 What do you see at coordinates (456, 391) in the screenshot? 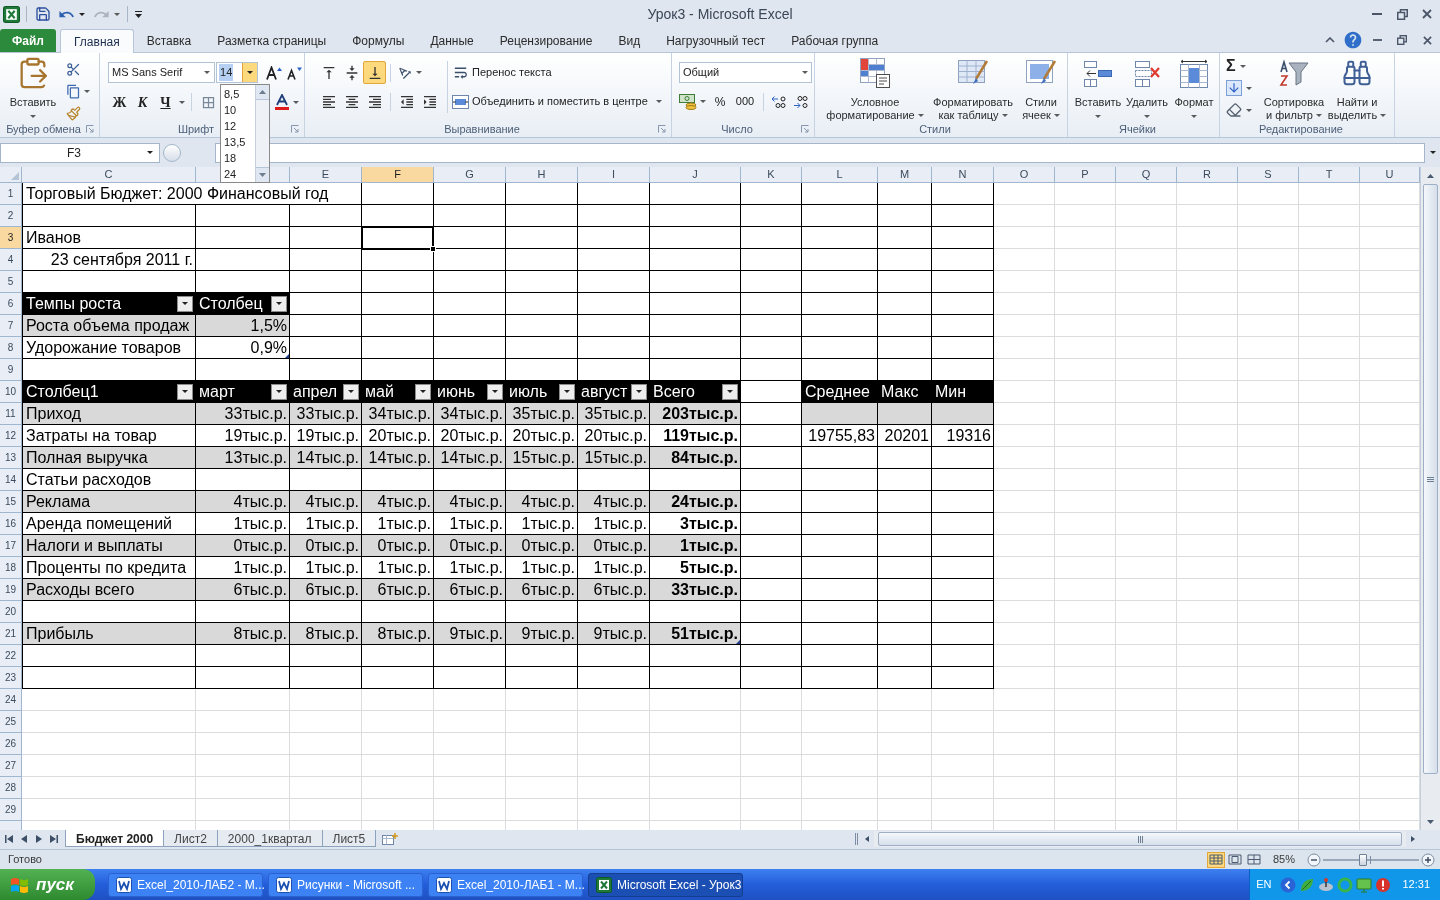
I see `header-label: июнь` at bounding box center [456, 391].